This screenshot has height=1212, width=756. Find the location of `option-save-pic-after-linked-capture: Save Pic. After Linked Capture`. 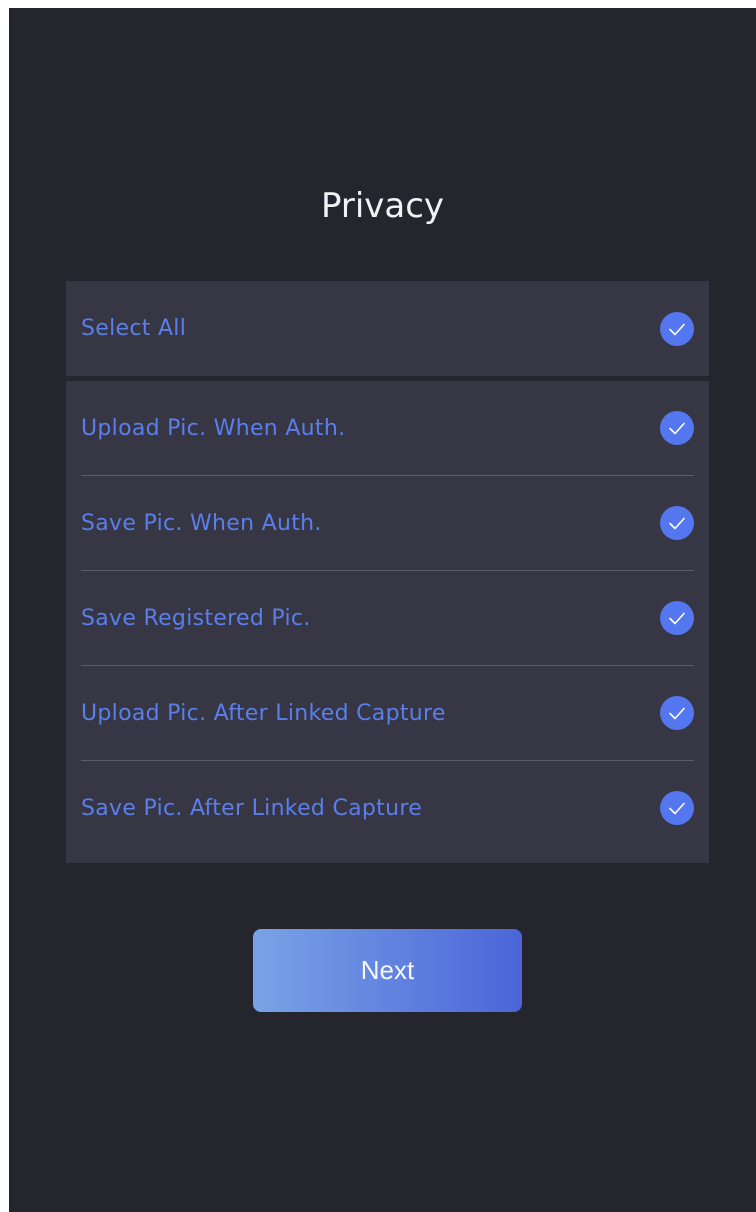

option-save-pic-after-linked-capture: Save Pic. After Linked Capture is located at coordinates (387, 808).